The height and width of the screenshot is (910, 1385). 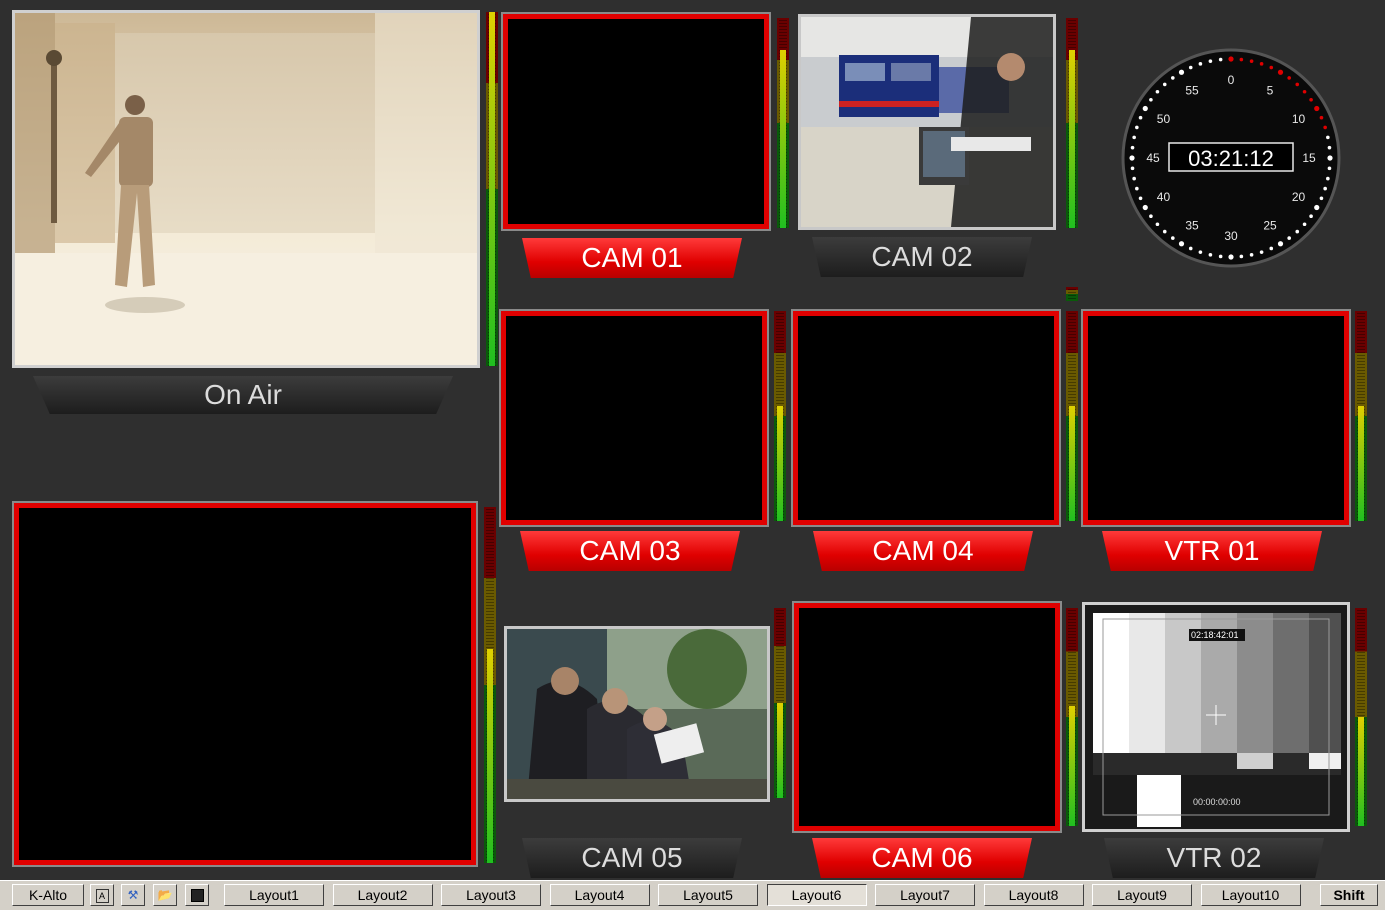 What do you see at coordinates (1217, 802) in the screenshot?
I see `vtr02-timecode-bottom: 00:00:00:00` at bounding box center [1217, 802].